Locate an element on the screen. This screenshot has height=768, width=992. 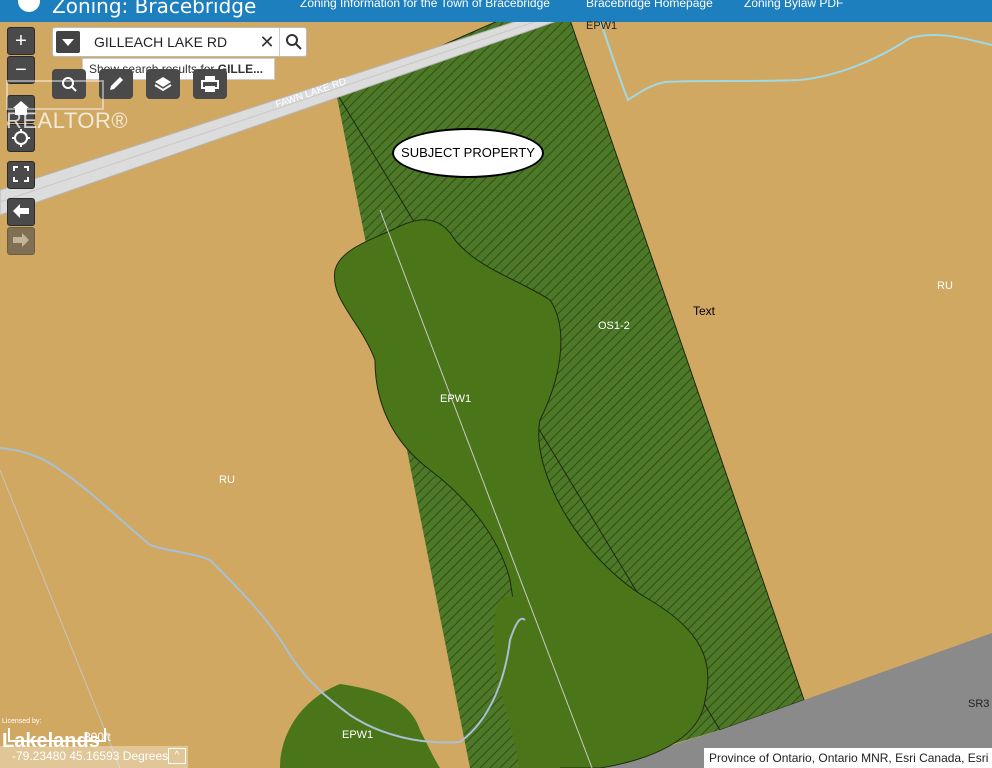
zoom-in-button: + is located at coordinates (21, 41).